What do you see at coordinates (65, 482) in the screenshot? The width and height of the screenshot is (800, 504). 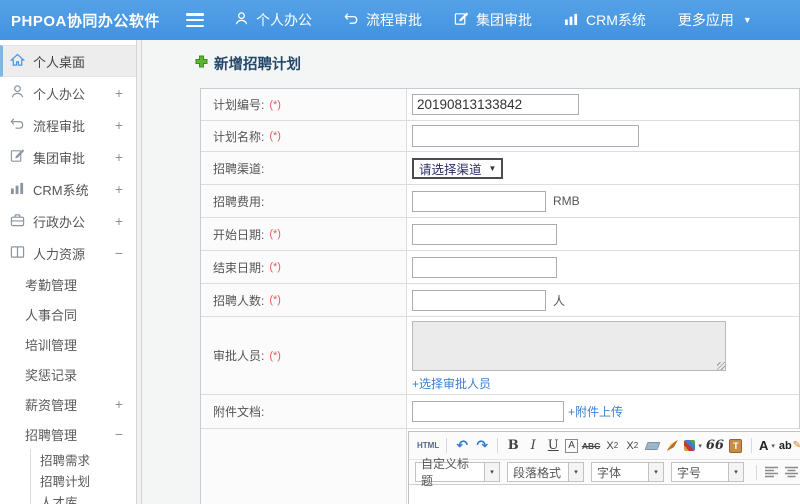 I see `sidebar-subsub-label: 招聘计划` at bounding box center [65, 482].